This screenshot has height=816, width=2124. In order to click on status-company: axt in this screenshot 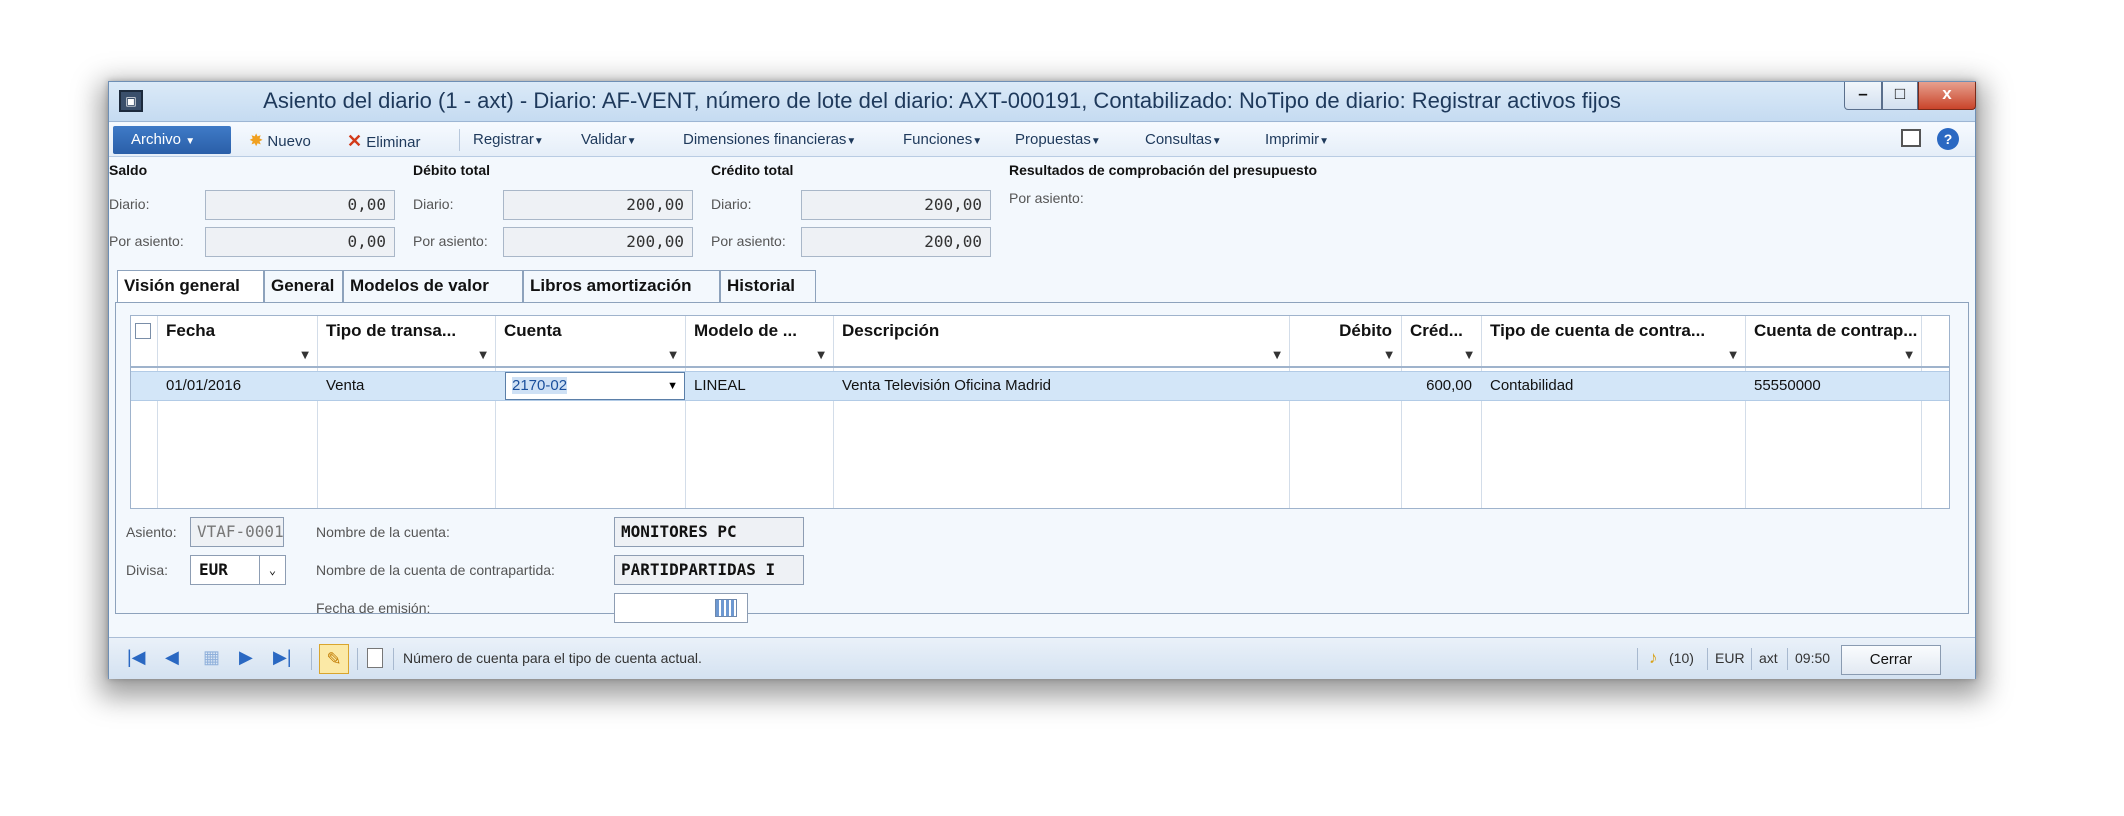, I will do `click(1768, 658)`.